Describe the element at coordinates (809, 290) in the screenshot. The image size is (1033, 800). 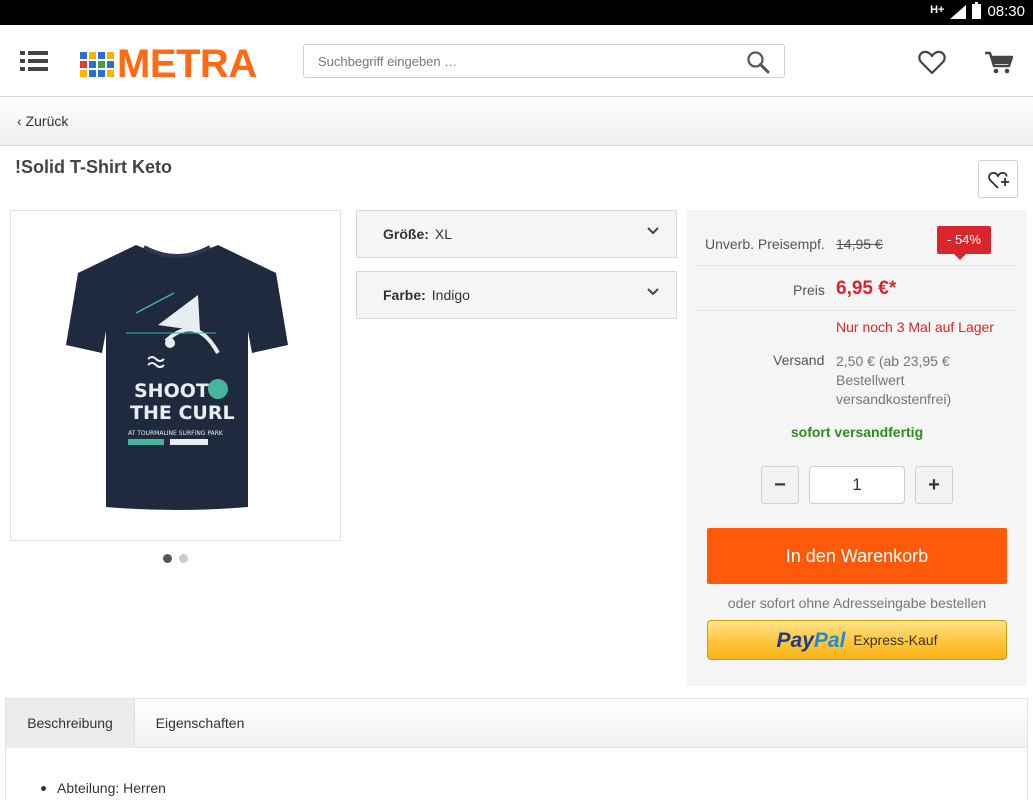
I see `price-label: Preis` at that location.